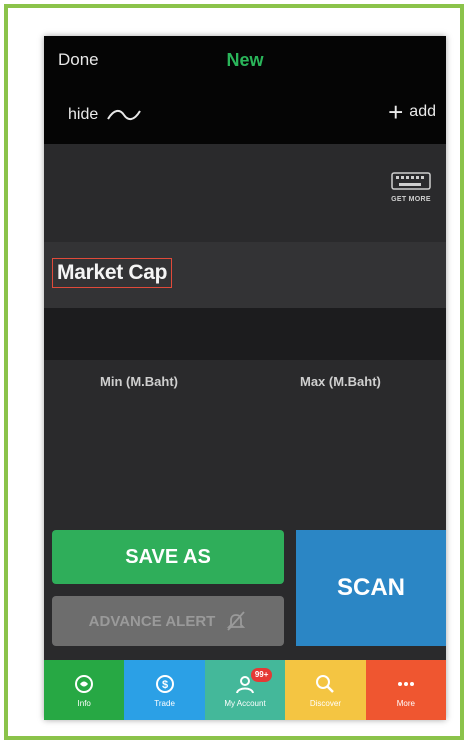 Image resolution: width=476 pixels, height=744 pixels. What do you see at coordinates (371, 588) in the screenshot?
I see `scan-button: SCAN` at bounding box center [371, 588].